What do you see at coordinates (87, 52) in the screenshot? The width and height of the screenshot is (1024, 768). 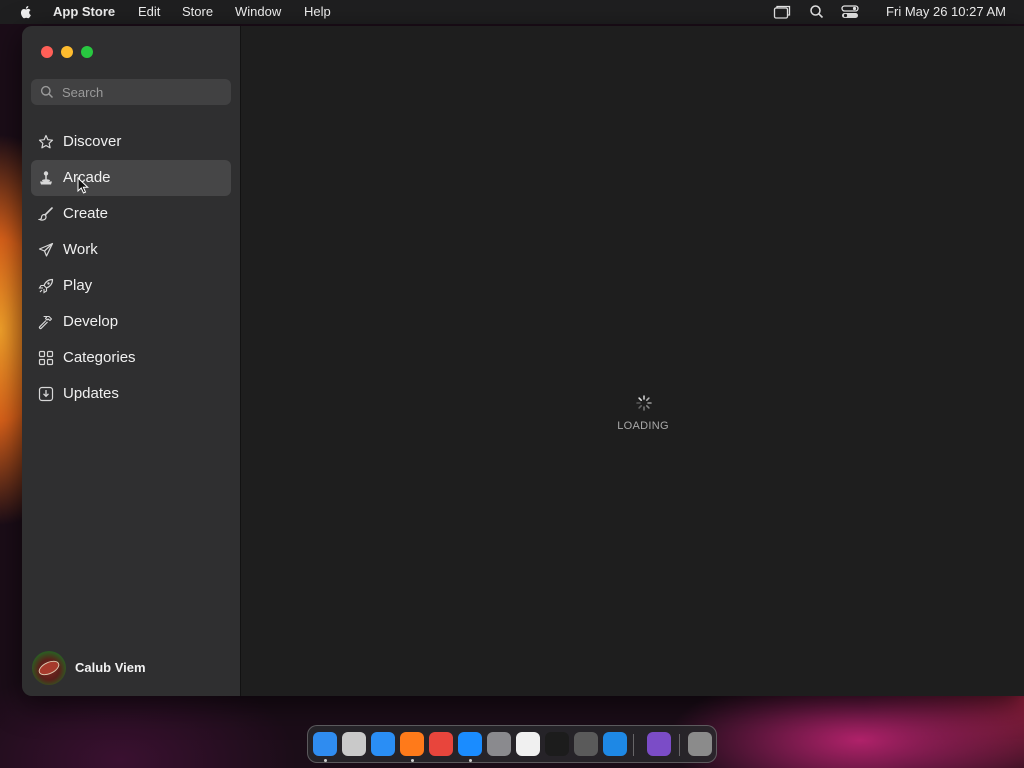 I see `window-maximize-button` at bounding box center [87, 52].